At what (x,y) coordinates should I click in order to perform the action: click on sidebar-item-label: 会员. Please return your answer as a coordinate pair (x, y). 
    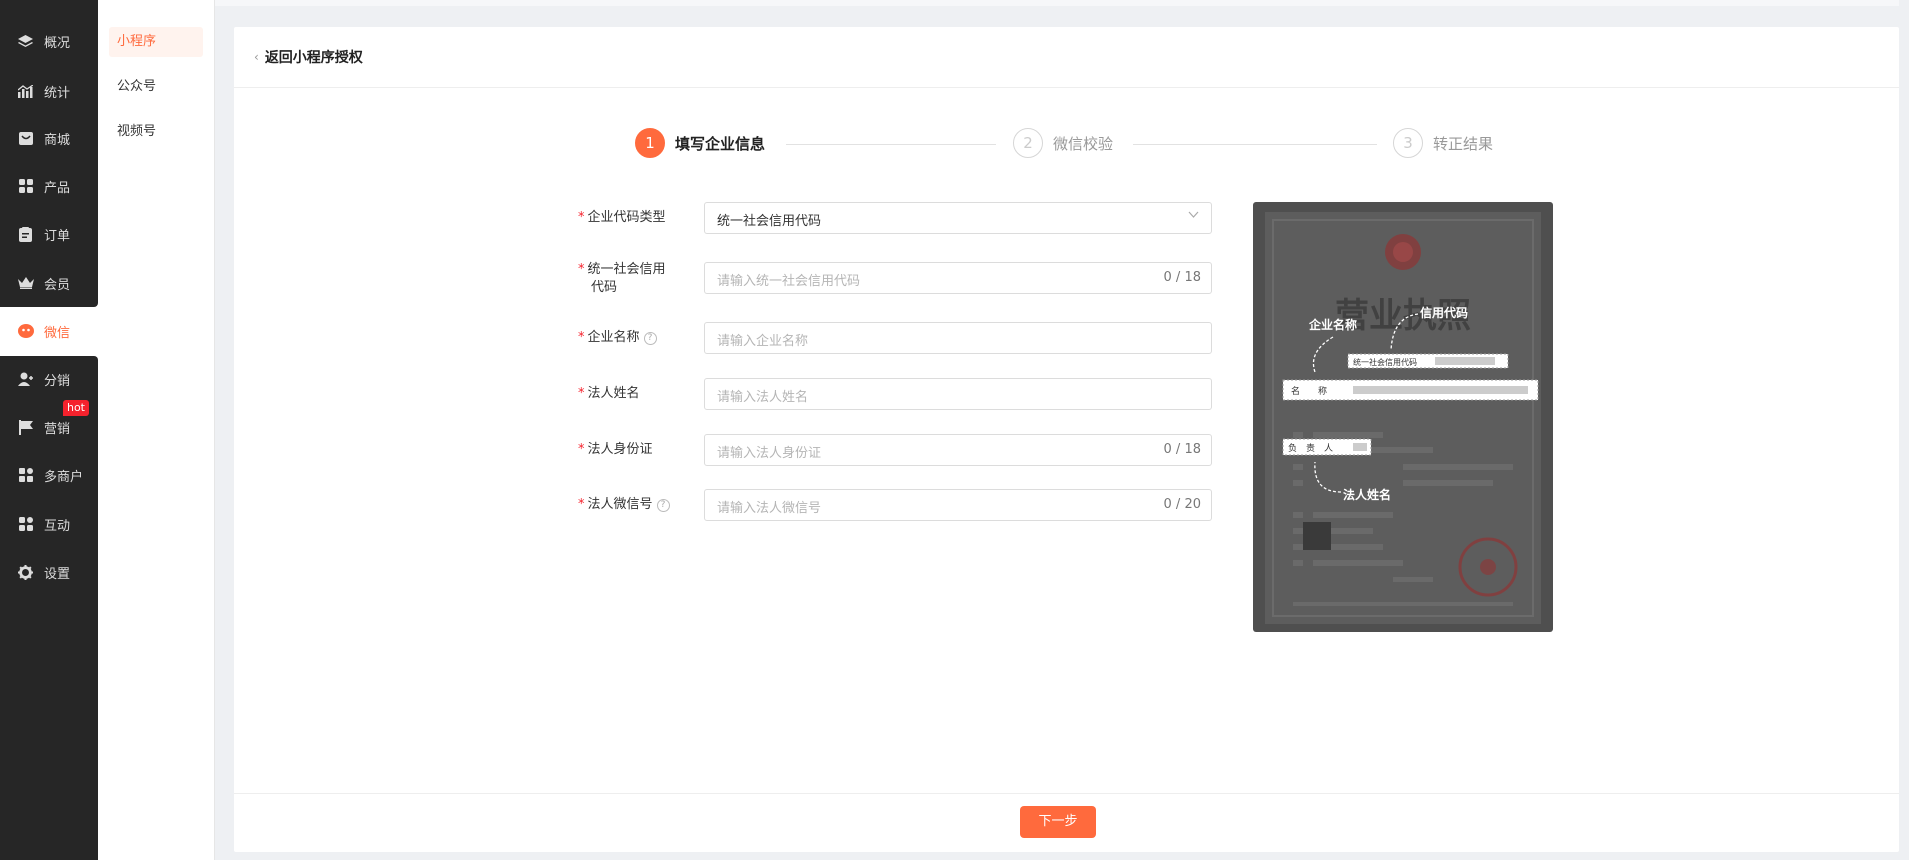
    Looking at the image, I should click on (57, 285).